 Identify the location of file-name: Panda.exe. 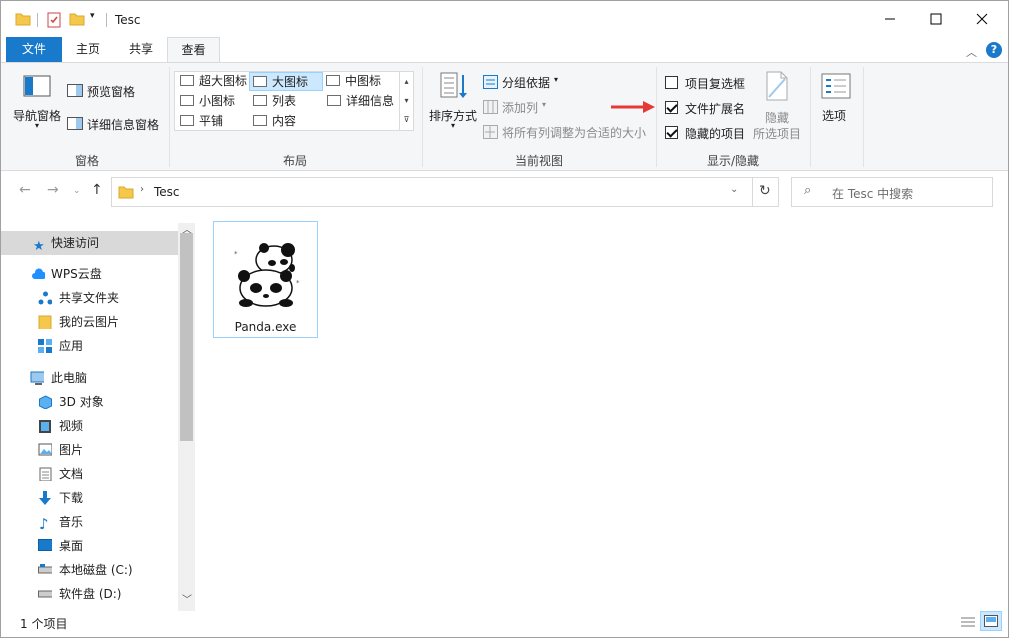
(265, 327).